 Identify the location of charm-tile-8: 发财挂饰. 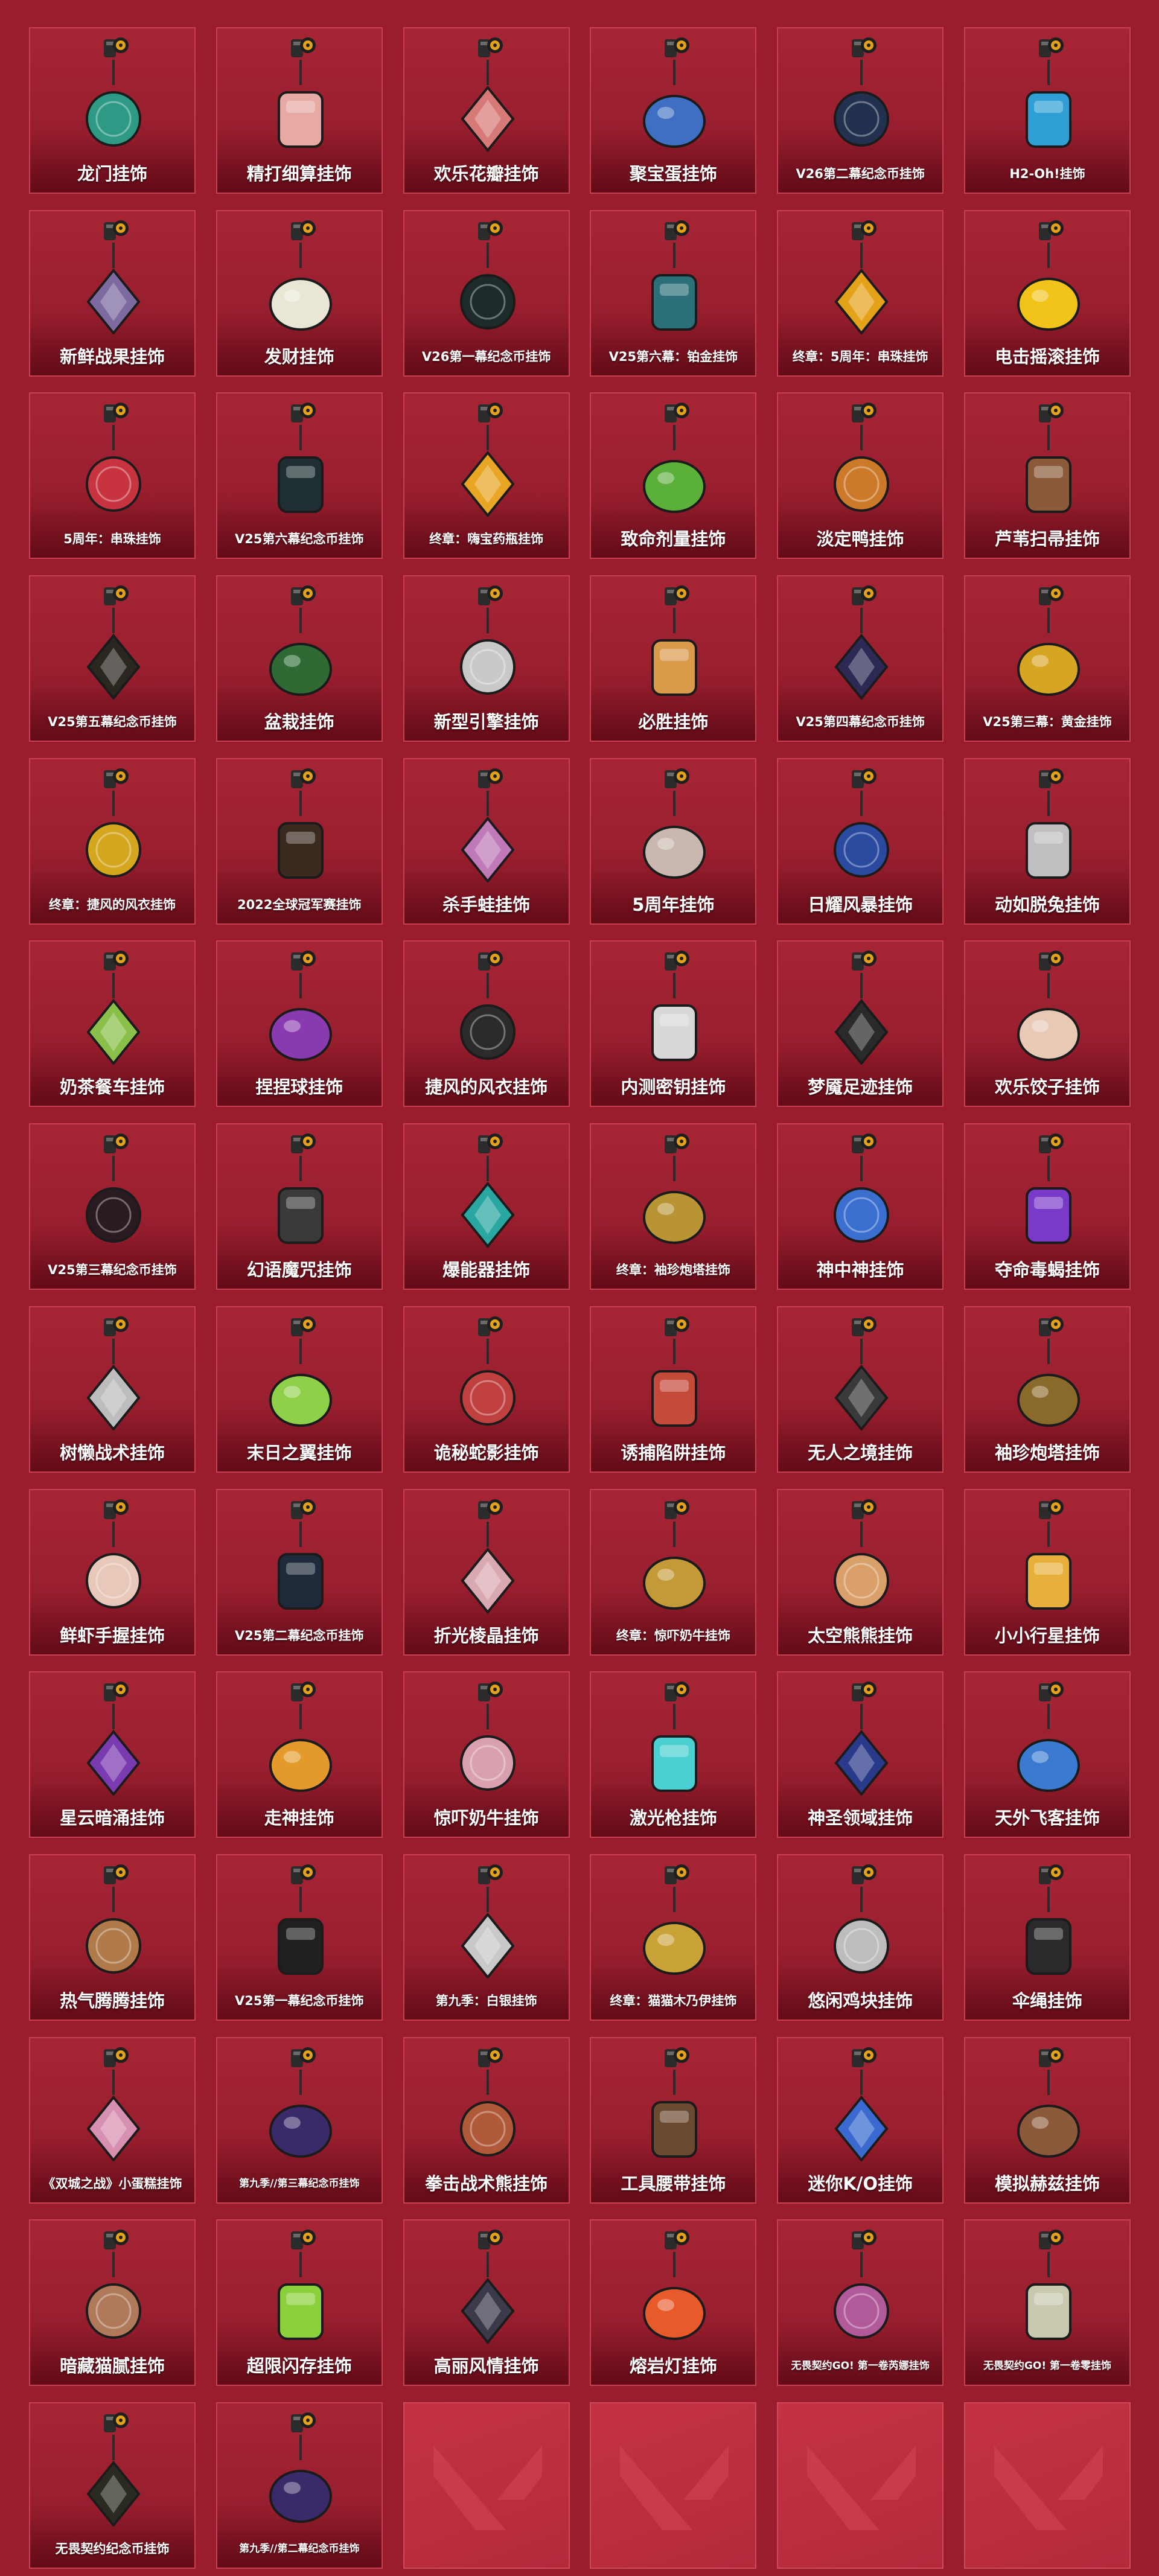
(299, 293).